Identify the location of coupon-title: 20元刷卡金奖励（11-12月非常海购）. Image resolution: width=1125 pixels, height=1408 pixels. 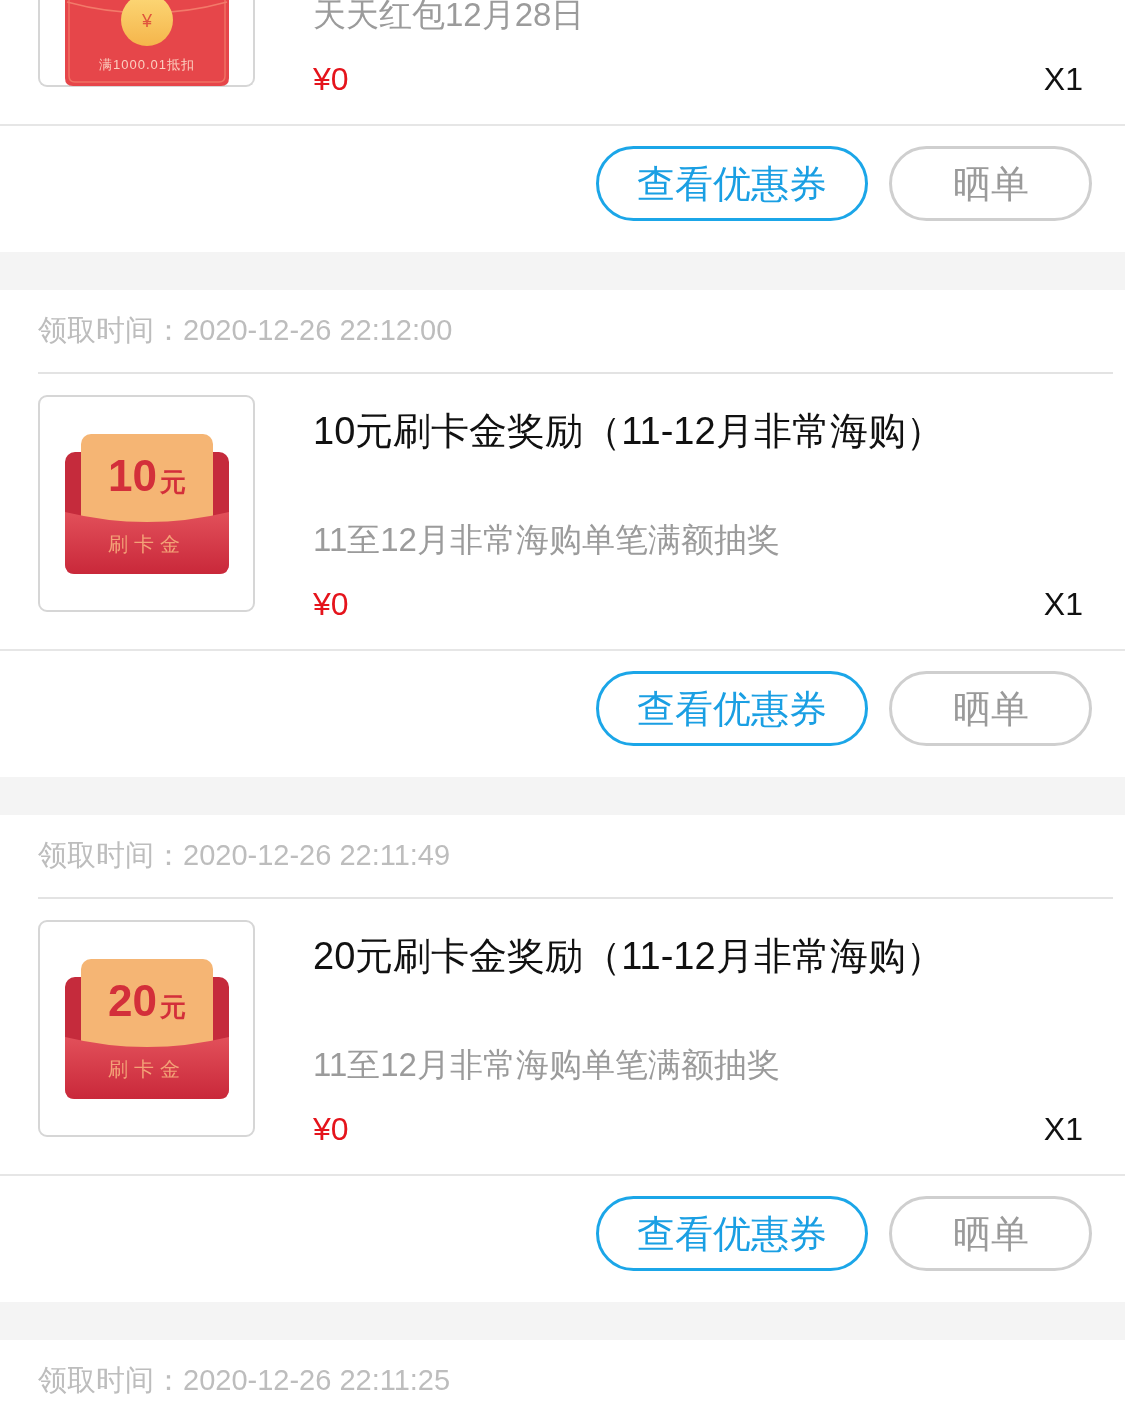
(629, 956).